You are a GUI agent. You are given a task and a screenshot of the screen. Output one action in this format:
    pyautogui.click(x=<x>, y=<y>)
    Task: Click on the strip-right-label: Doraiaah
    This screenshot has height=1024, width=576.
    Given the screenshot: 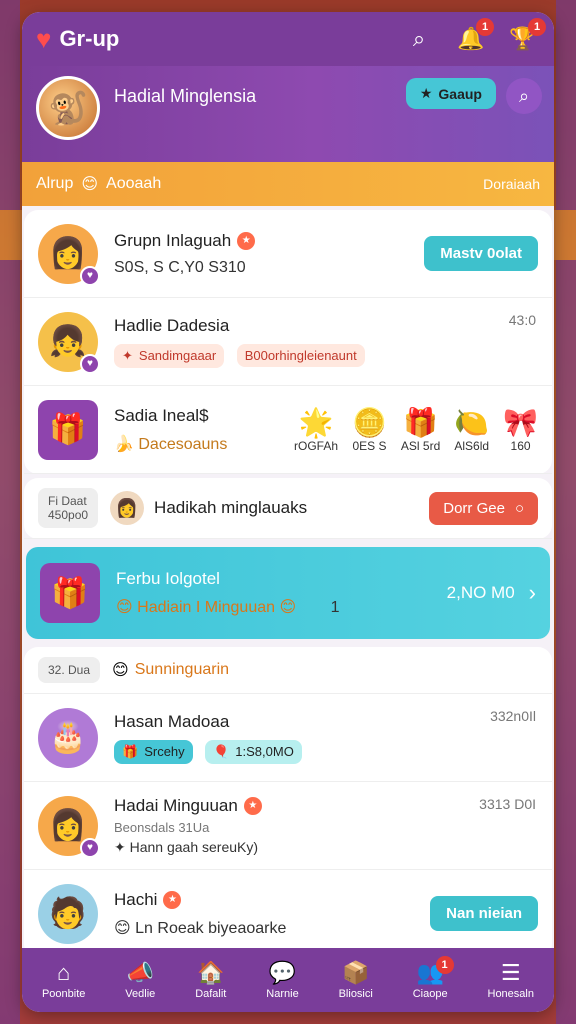 What is the action you would take?
    pyautogui.click(x=511, y=184)
    